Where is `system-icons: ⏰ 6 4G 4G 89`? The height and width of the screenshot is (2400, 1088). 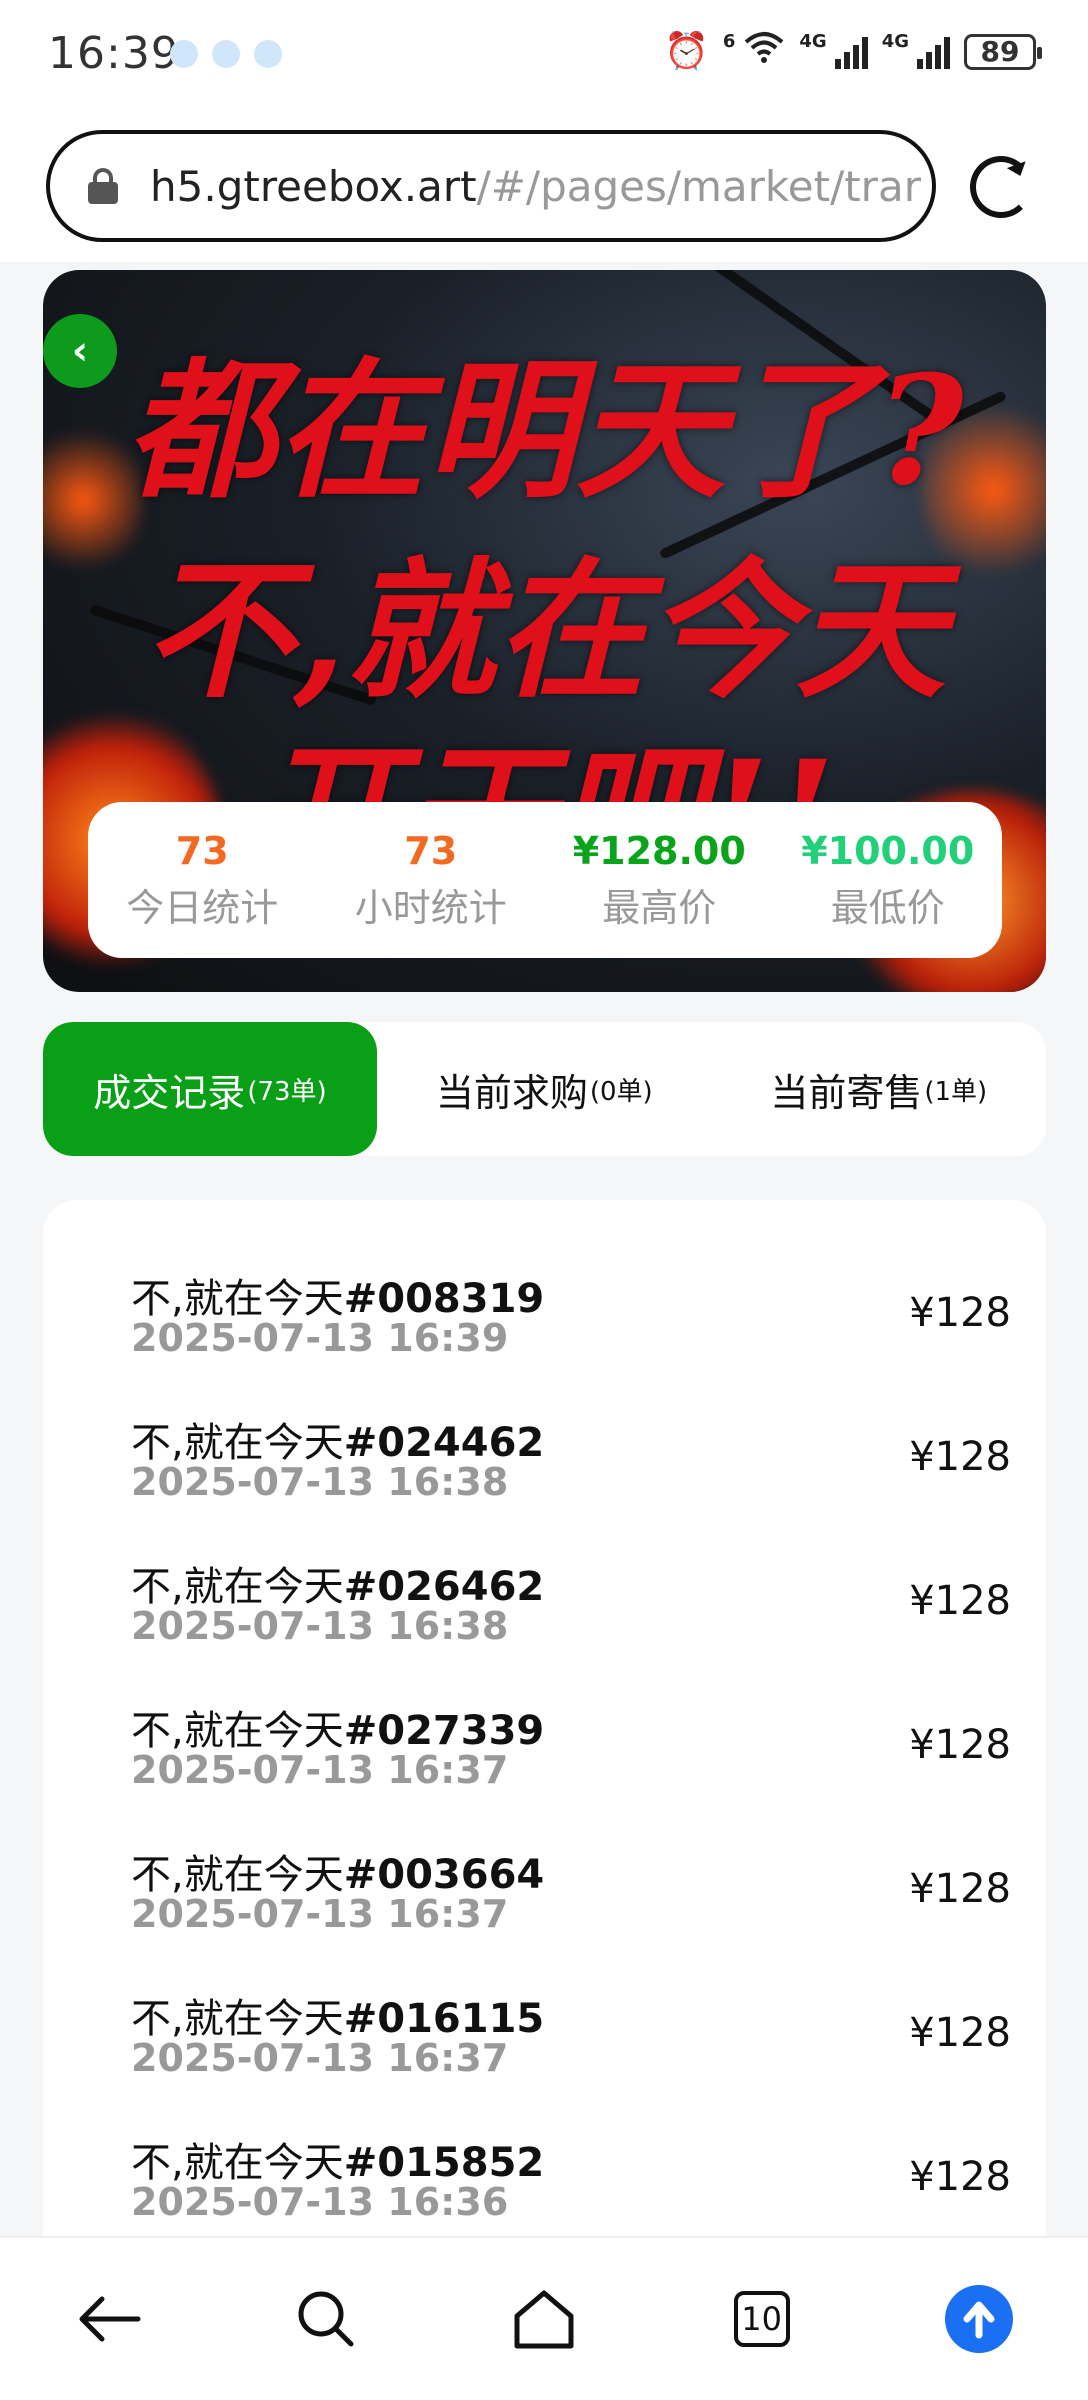 system-icons: ⏰ 6 4G 4G 89 is located at coordinates (853, 51).